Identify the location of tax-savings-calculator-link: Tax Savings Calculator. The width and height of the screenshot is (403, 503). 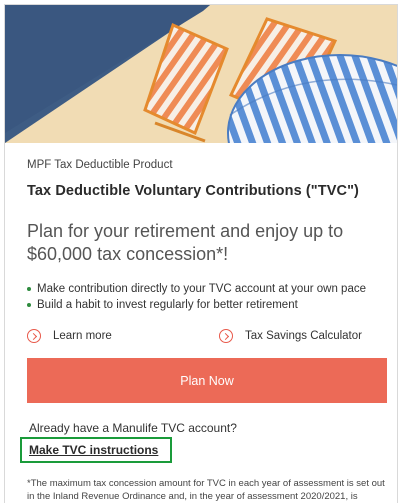
(290, 336).